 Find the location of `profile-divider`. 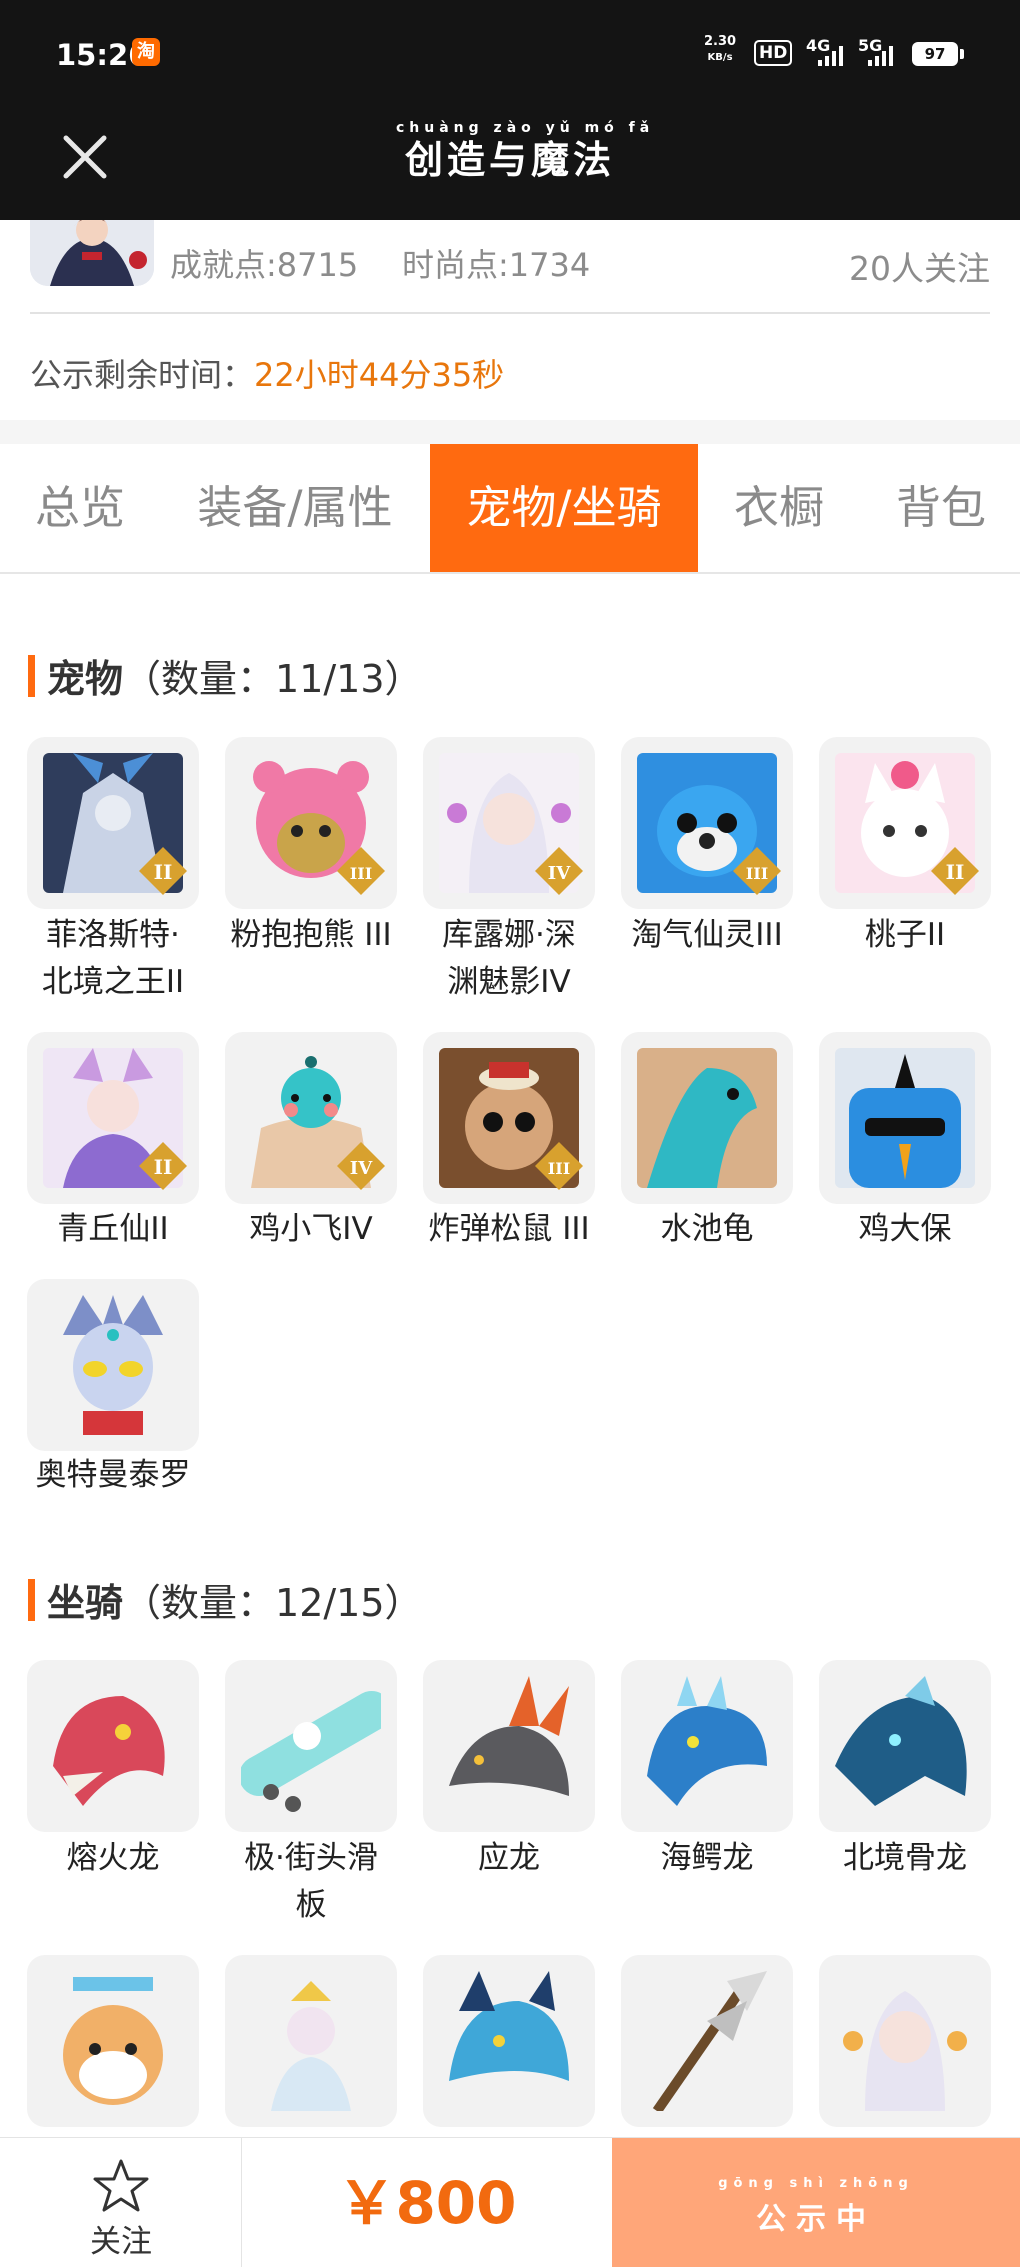

profile-divider is located at coordinates (510, 313).